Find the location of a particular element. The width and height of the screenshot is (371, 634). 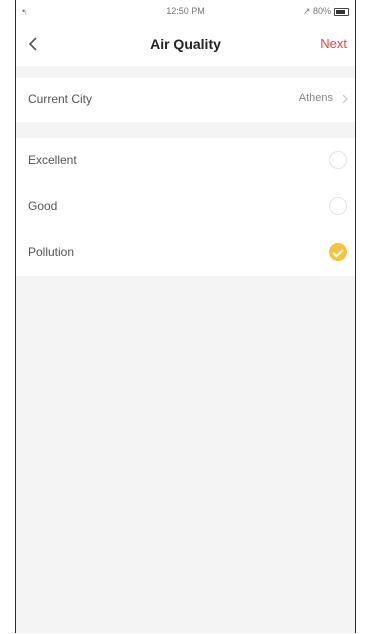

option-good: Good is located at coordinates (185, 207).